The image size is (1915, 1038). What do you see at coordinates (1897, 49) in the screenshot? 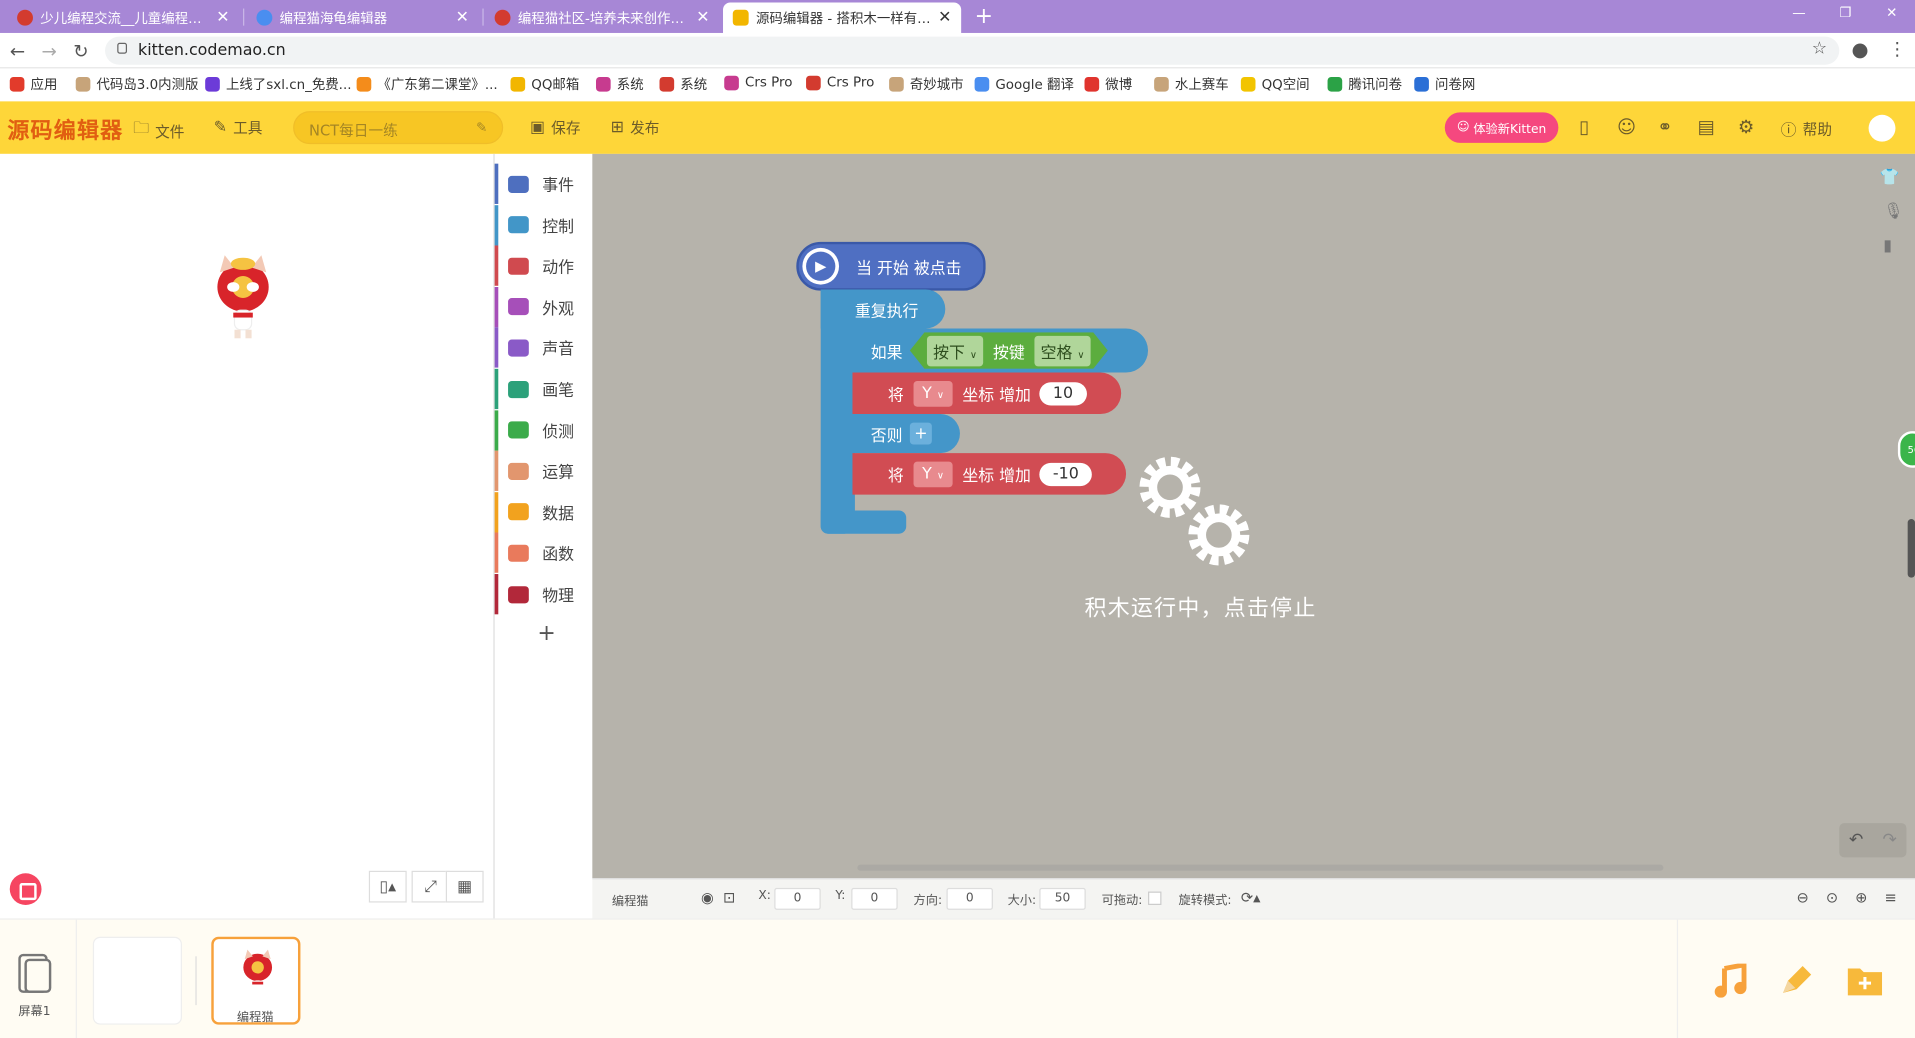
I see `menu-dots-icon: ⋮` at bounding box center [1897, 49].